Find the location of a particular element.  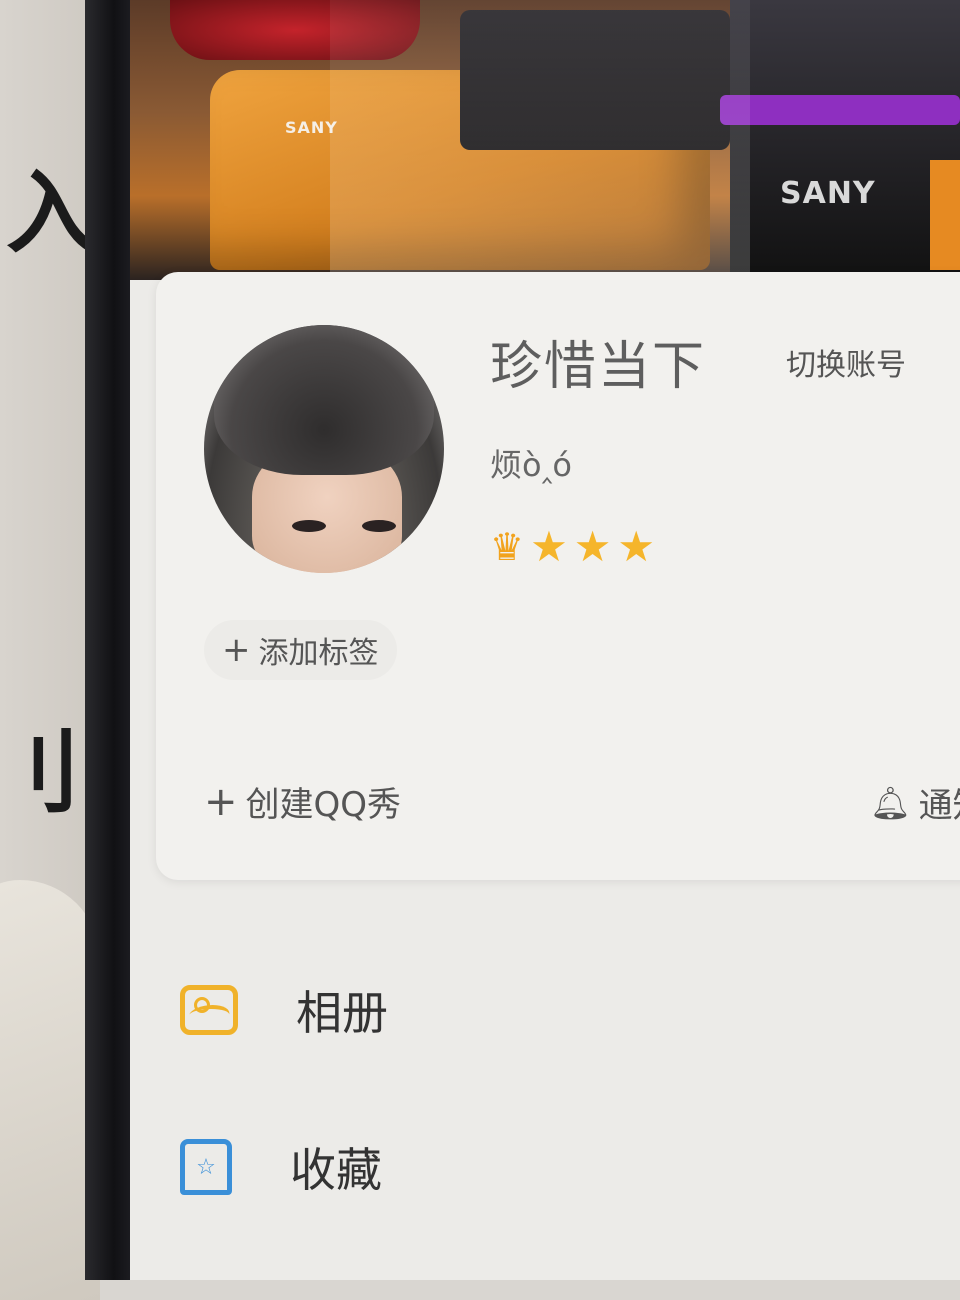

avatar is located at coordinates (324, 449).